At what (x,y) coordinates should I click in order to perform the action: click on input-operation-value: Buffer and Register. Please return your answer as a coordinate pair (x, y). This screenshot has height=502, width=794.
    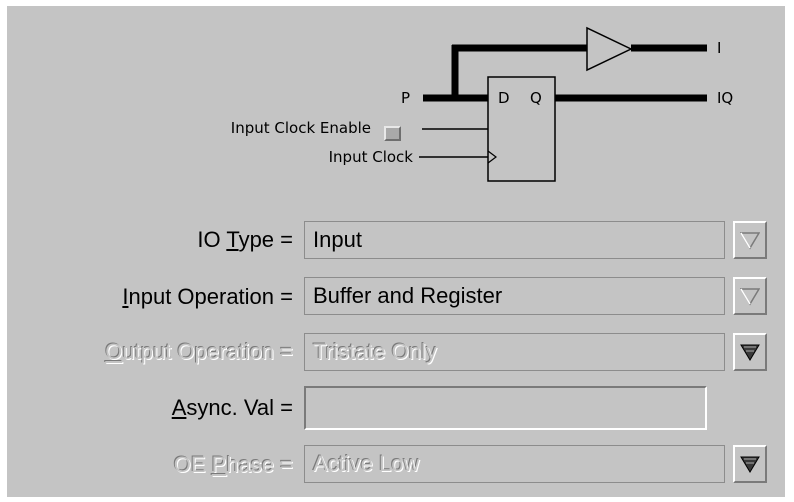
    Looking at the image, I should click on (408, 295).